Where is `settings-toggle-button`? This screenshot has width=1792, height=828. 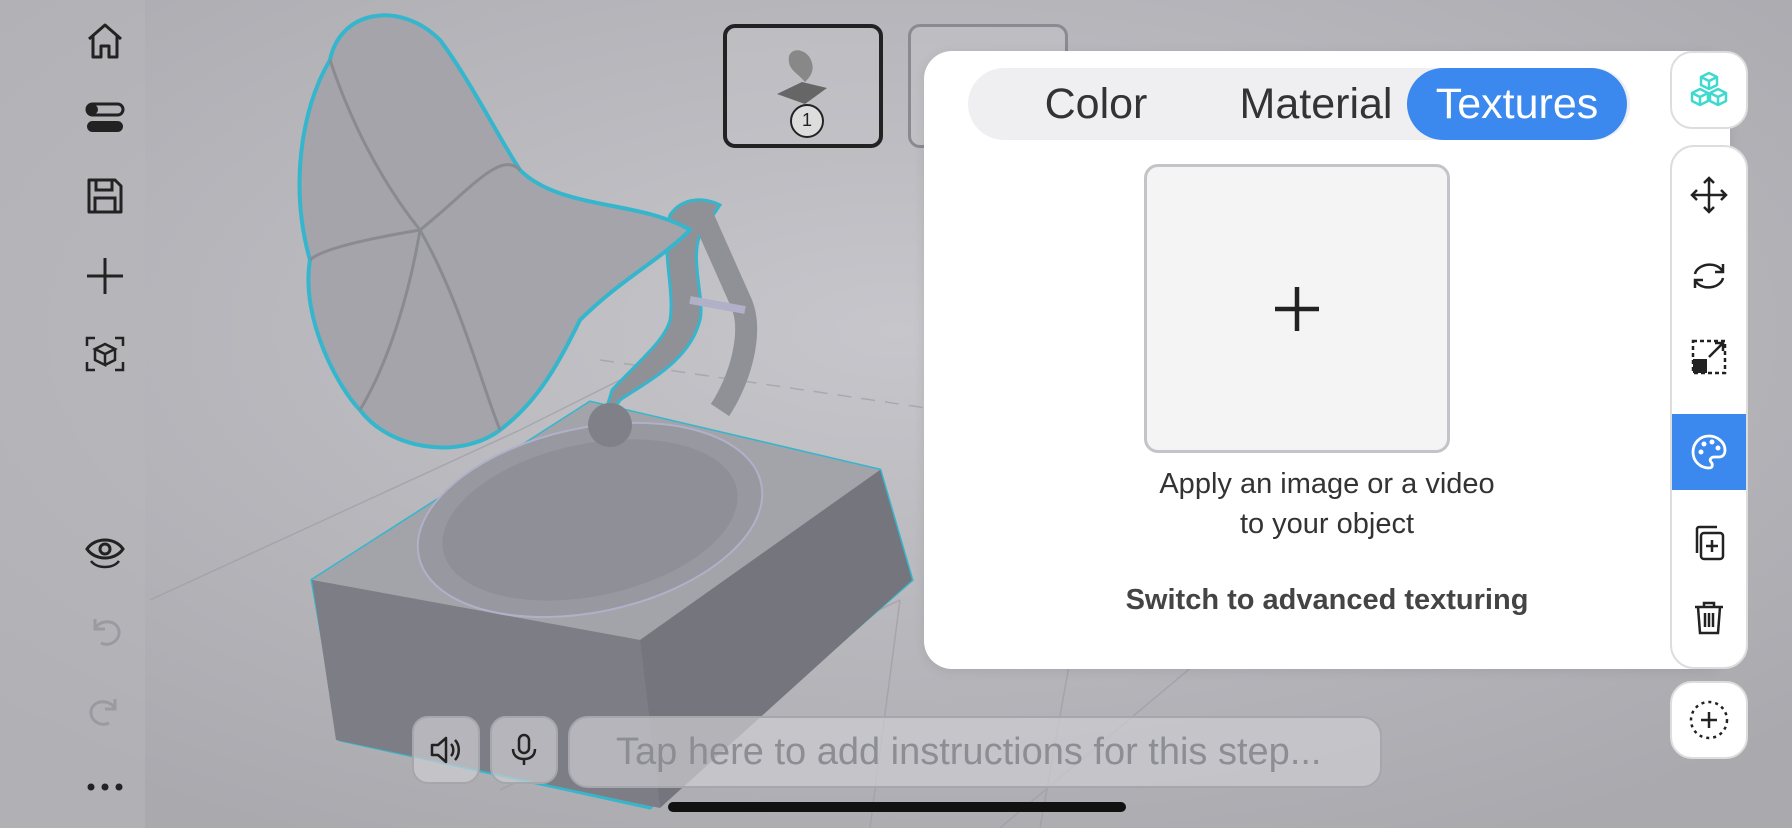 settings-toggle-button is located at coordinates (105, 118).